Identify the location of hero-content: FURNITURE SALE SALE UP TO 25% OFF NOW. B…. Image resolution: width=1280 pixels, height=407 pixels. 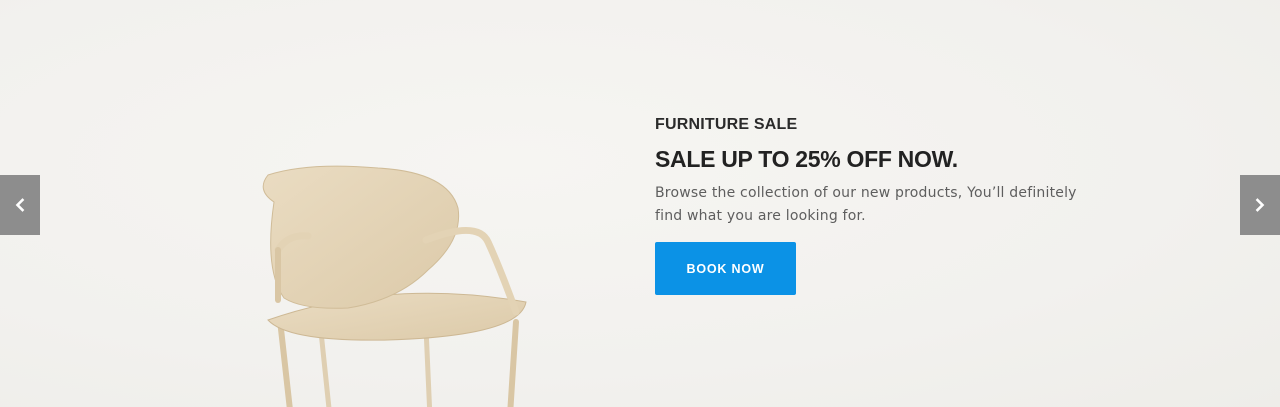
(895, 171).